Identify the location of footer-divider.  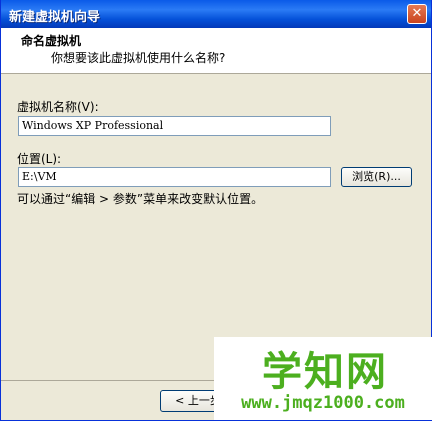
(108, 380).